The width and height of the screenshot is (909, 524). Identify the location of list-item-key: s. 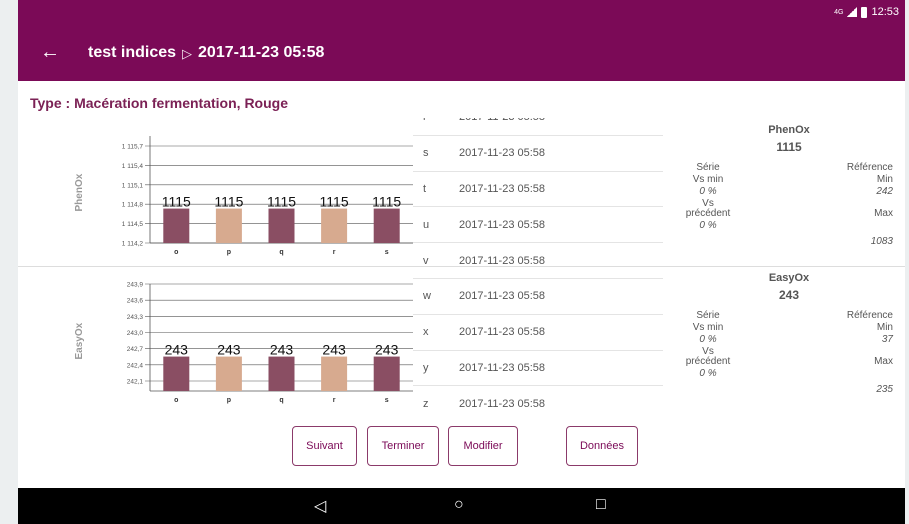
(426, 153).